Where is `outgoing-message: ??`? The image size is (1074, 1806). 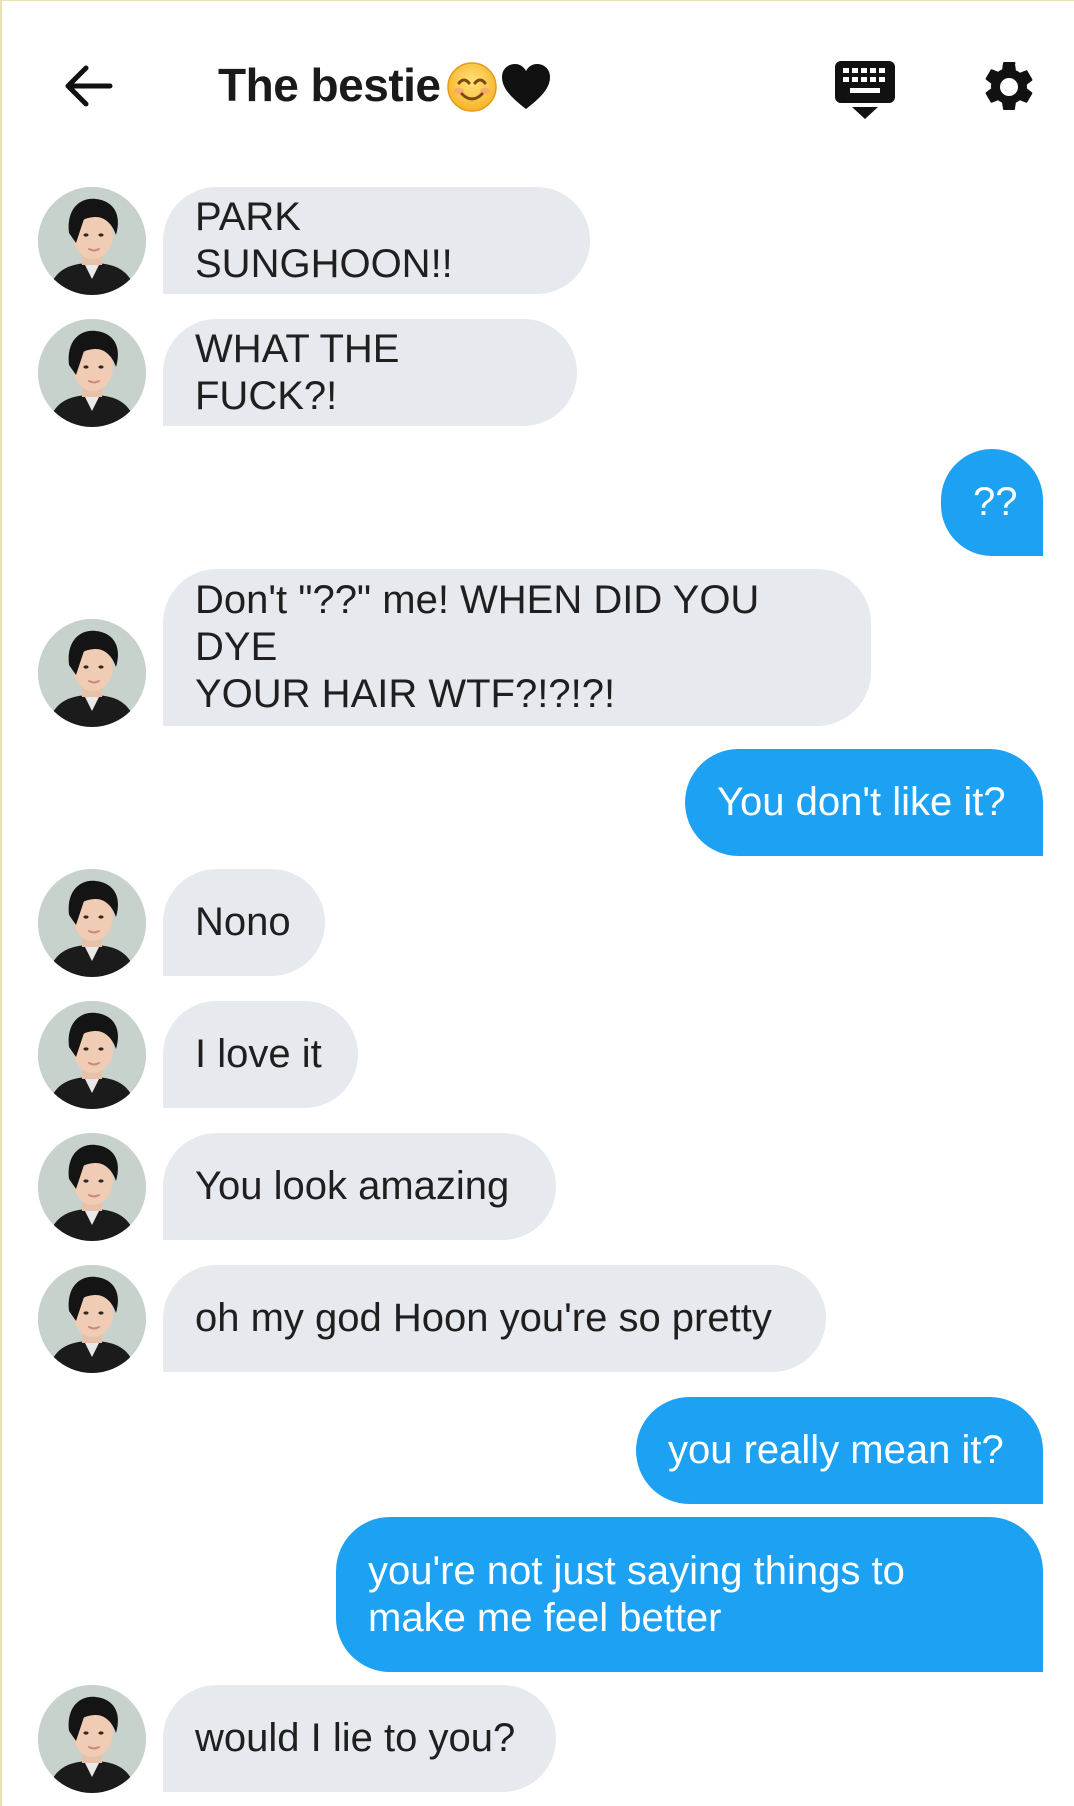 outgoing-message: ?? is located at coordinates (992, 502).